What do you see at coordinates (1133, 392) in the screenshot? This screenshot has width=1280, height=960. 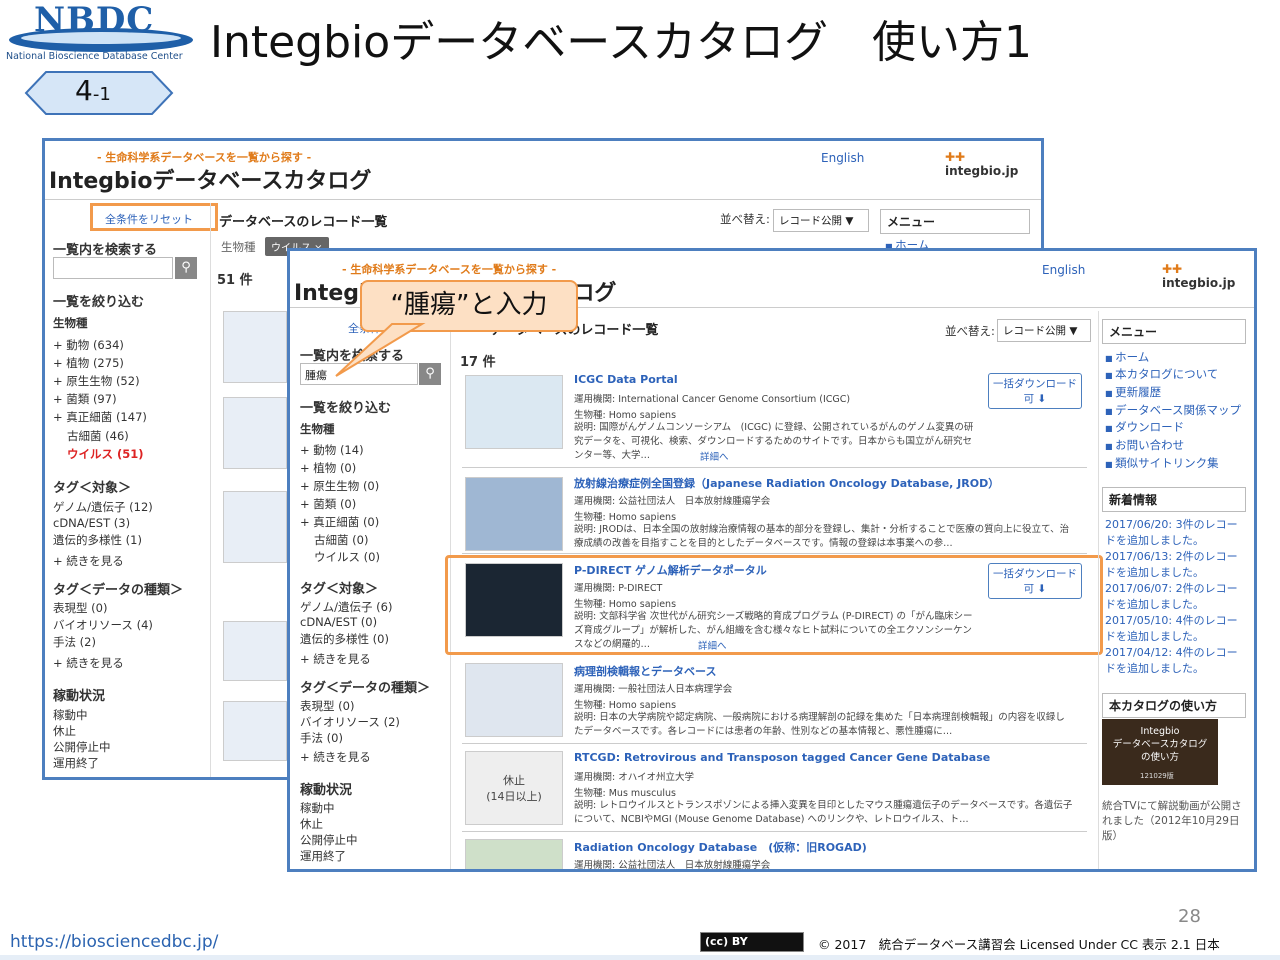 I see `menu-history: 更新履歴` at bounding box center [1133, 392].